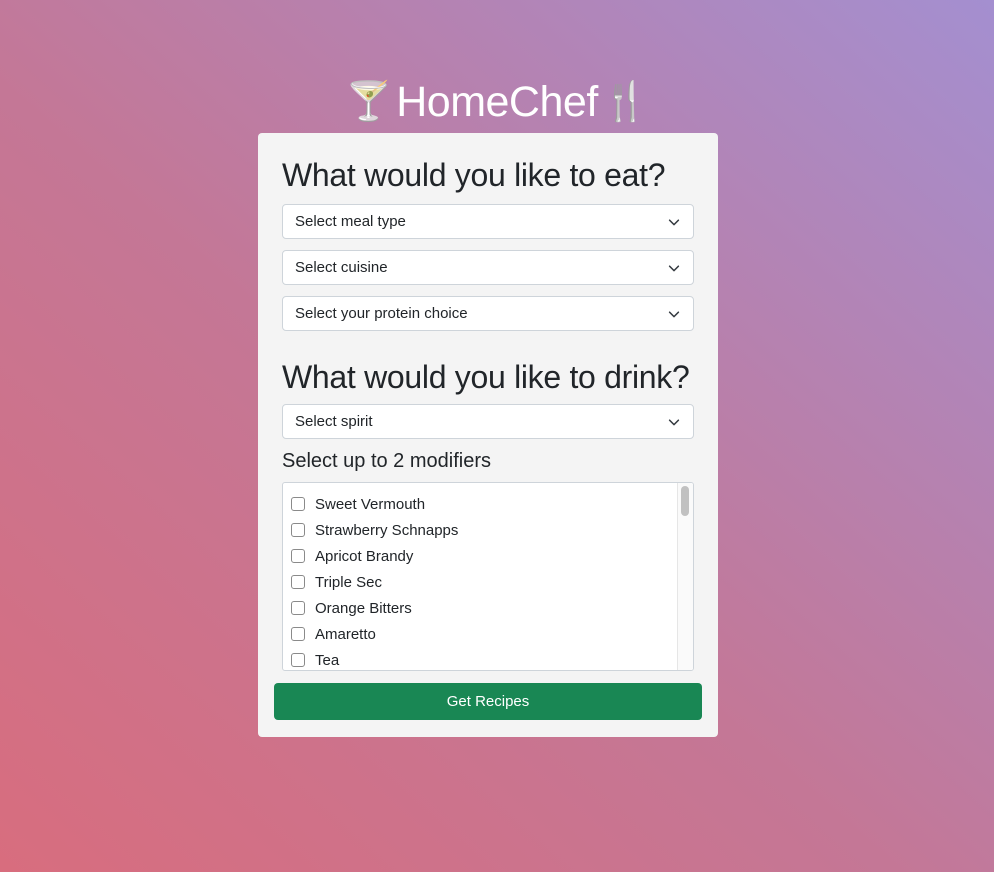  I want to click on modifier-option-label: Strawberry Schnapps, so click(387, 530).